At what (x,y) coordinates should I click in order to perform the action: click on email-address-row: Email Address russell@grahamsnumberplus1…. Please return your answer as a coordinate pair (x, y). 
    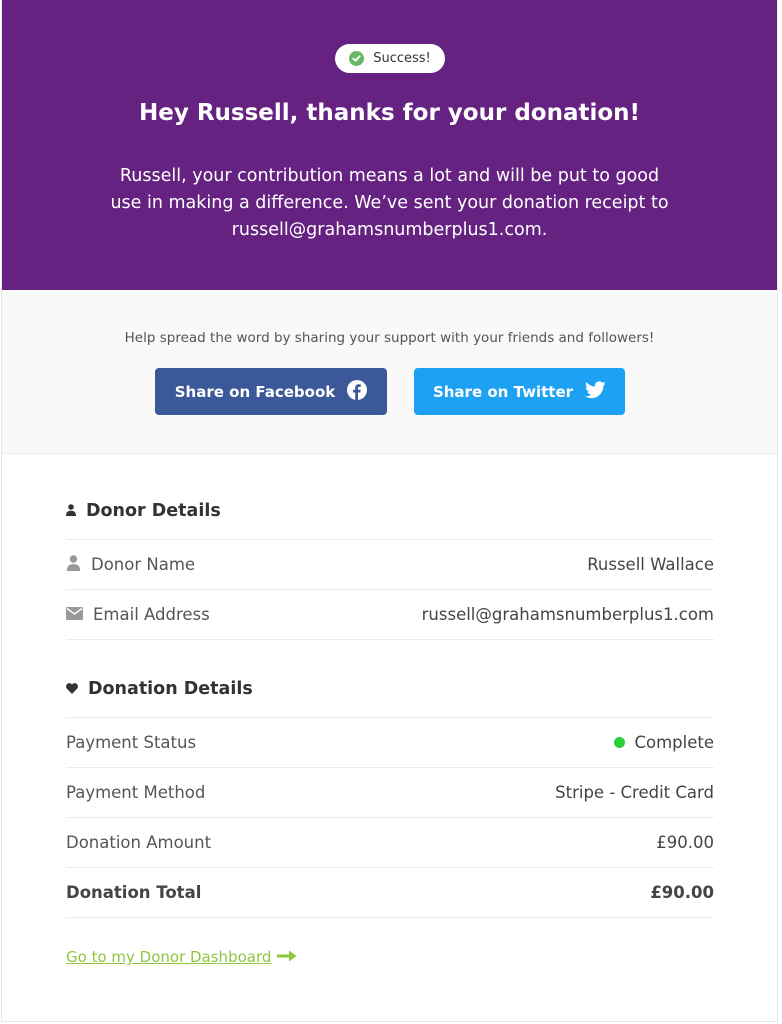
    Looking at the image, I should click on (390, 615).